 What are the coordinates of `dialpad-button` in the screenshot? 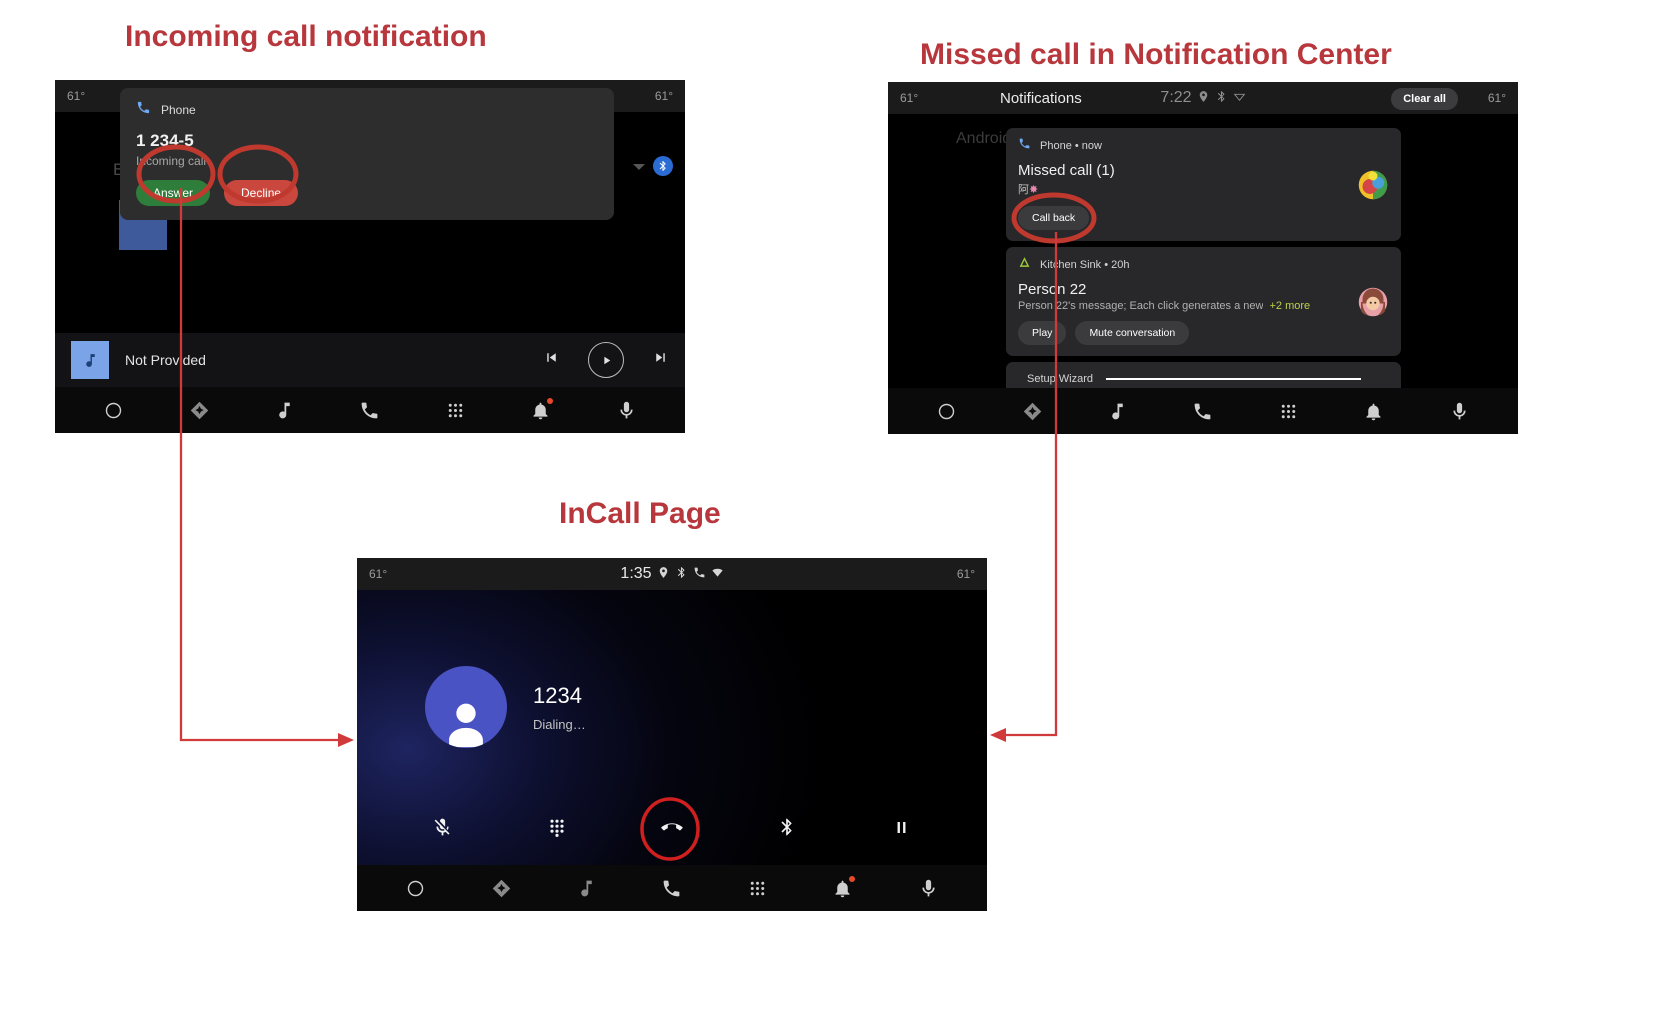 It's located at (557, 827).